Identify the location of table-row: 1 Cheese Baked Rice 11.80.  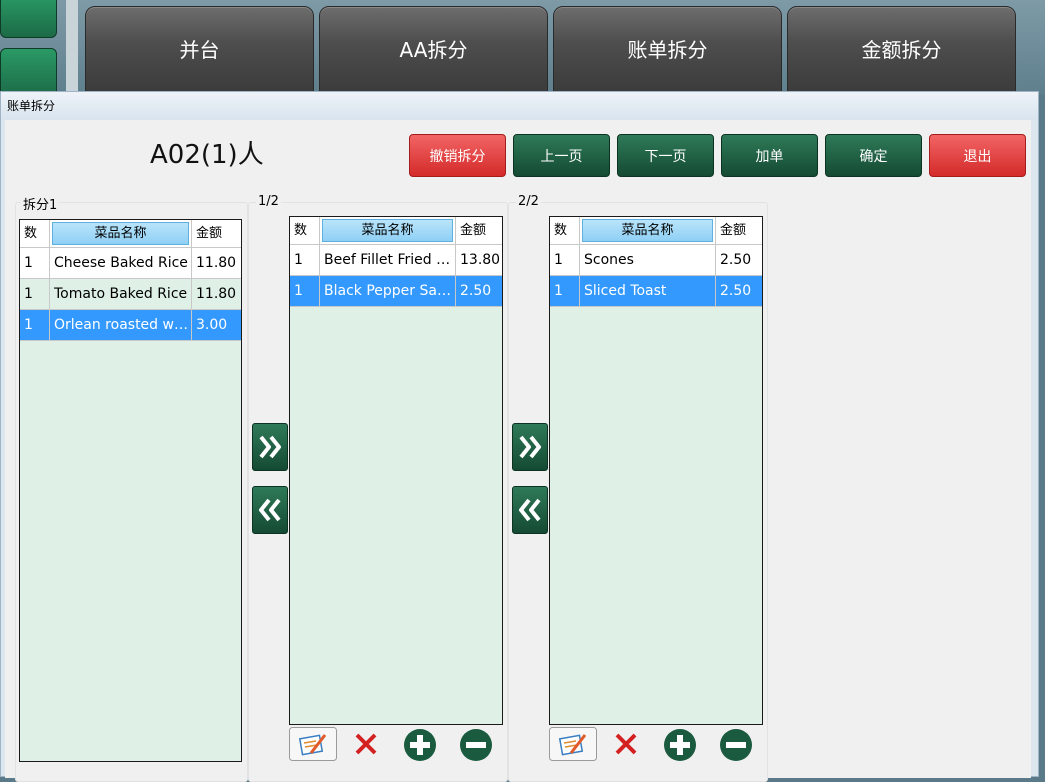
(130, 263).